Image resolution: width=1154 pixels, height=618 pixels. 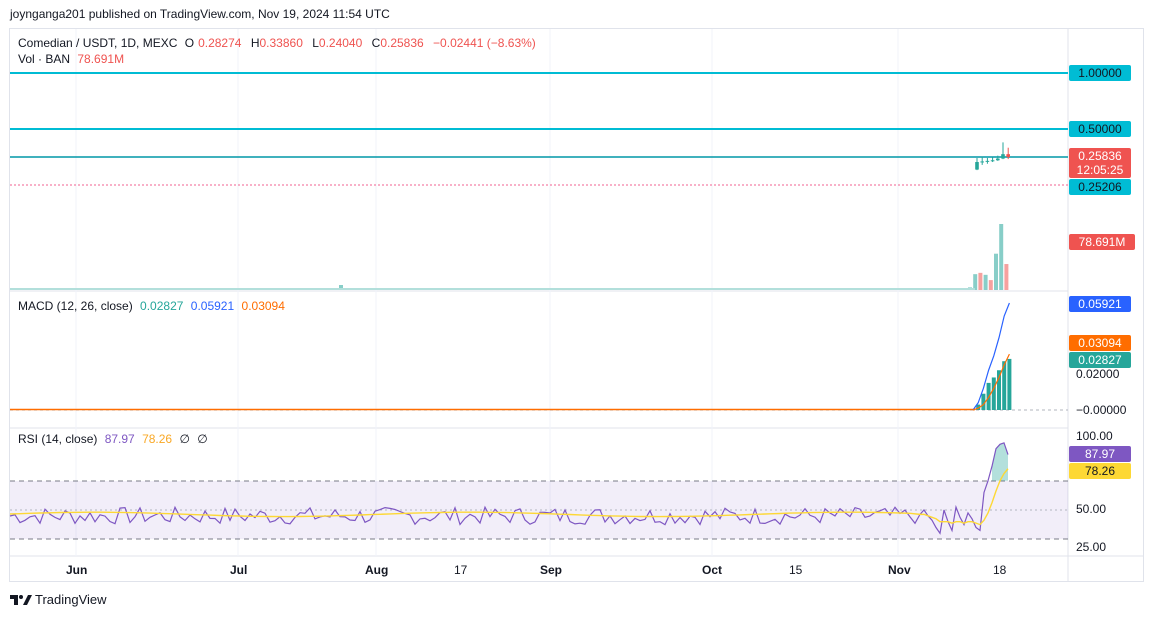 I want to click on macd-hist-value: 0.02827, so click(x=162, y=306).